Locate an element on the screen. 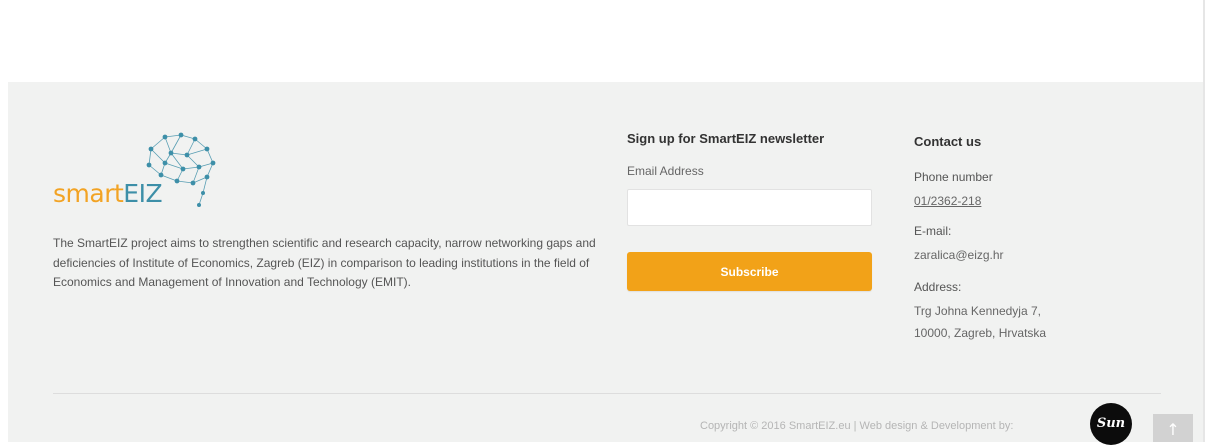  phone-label: Phone number is located at coordinates (953, 177).